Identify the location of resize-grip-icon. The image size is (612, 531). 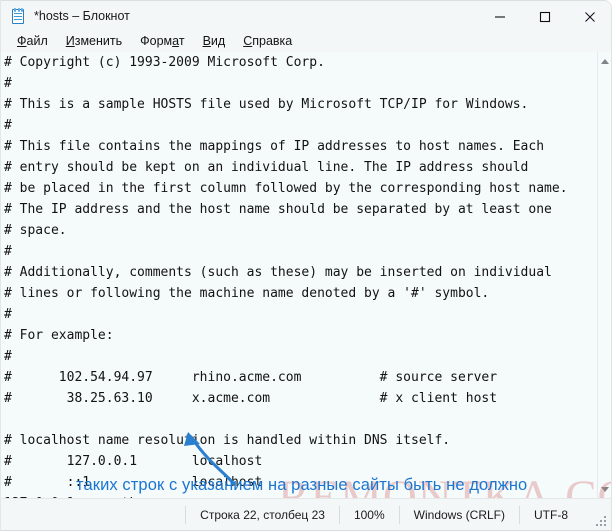
(601, 521).